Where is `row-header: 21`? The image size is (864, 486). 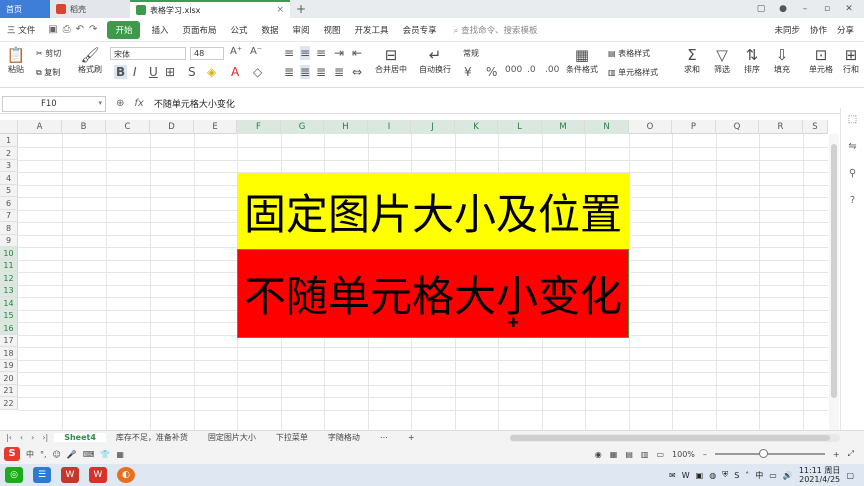 row-header: 21 is located at coordinates (9, 391).